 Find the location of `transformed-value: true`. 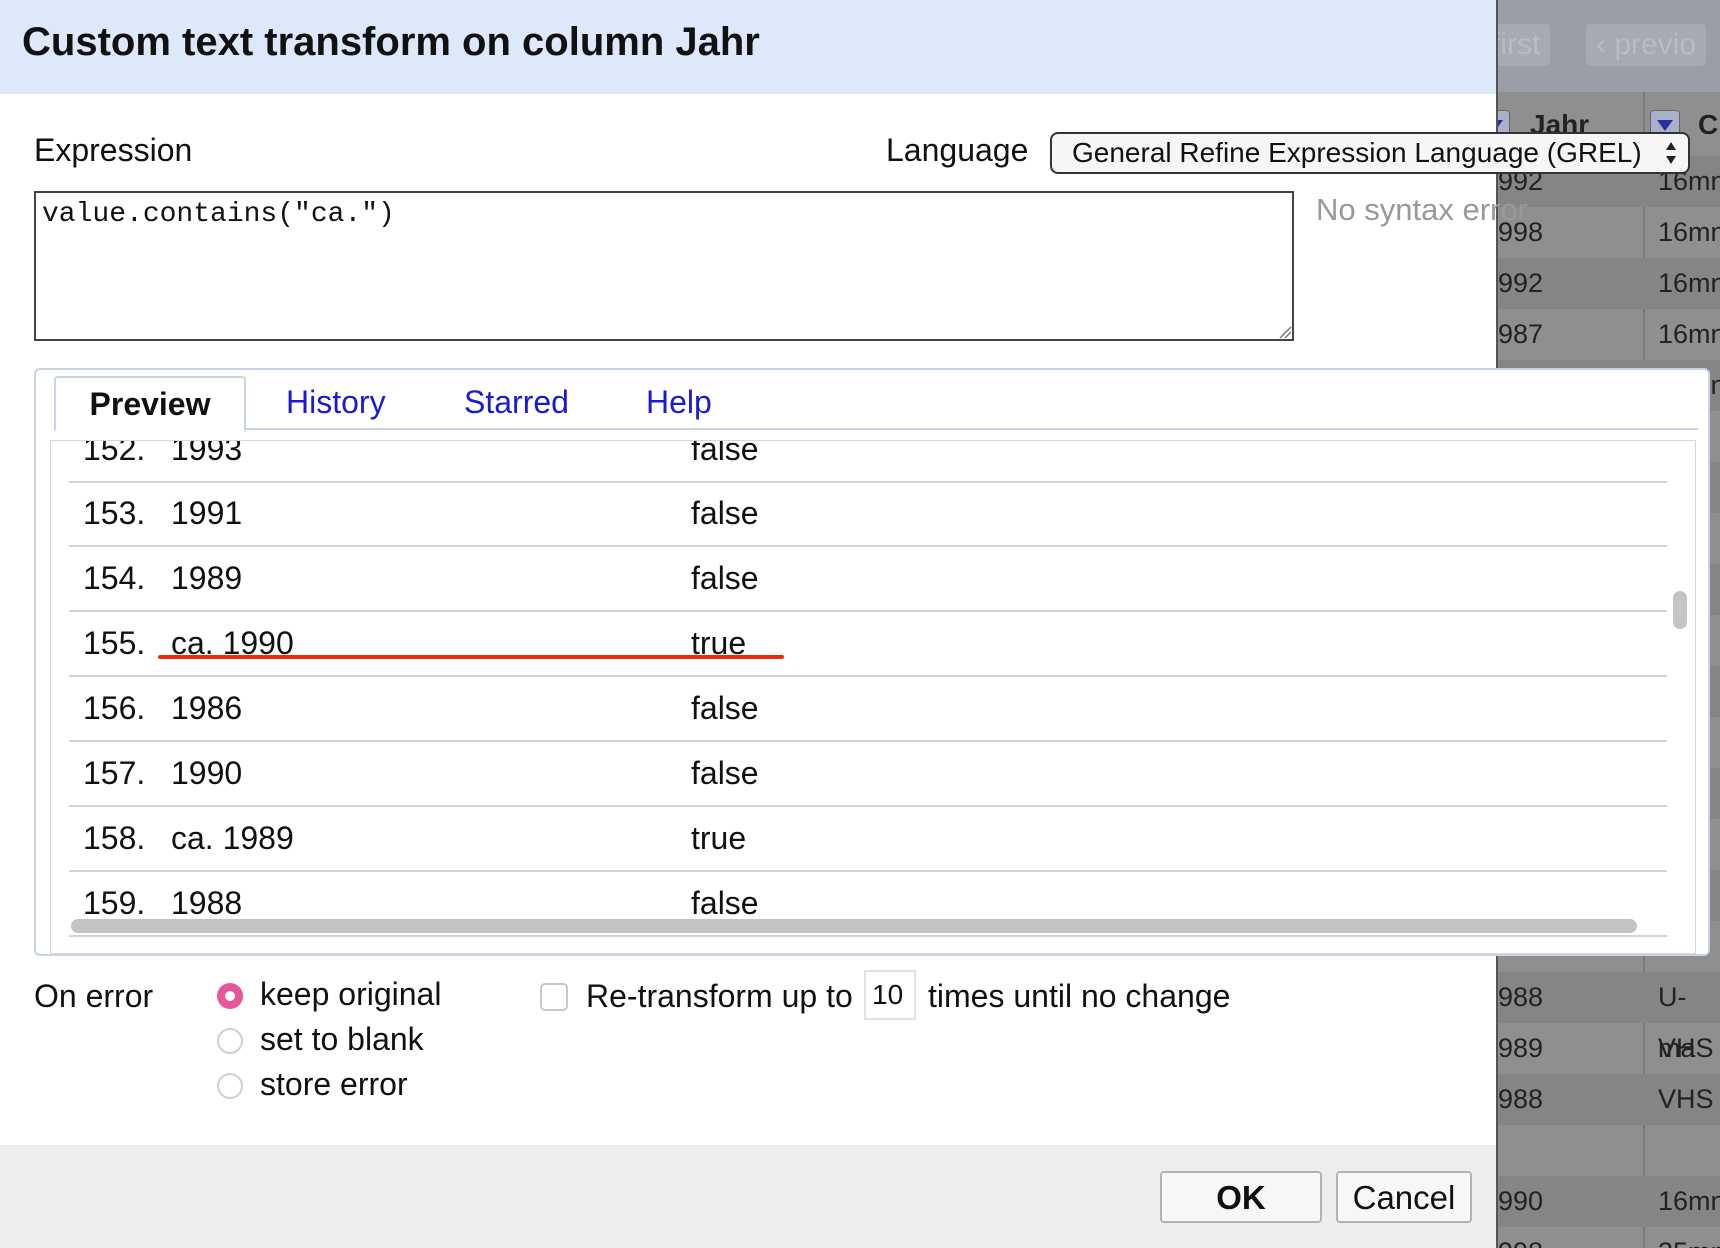

transformed-value: true is located at coordinates (719, 838).